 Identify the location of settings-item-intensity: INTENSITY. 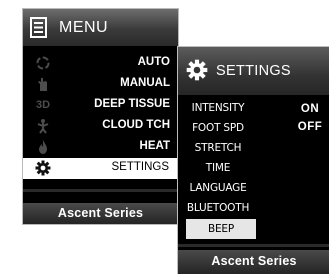
(218, 108).